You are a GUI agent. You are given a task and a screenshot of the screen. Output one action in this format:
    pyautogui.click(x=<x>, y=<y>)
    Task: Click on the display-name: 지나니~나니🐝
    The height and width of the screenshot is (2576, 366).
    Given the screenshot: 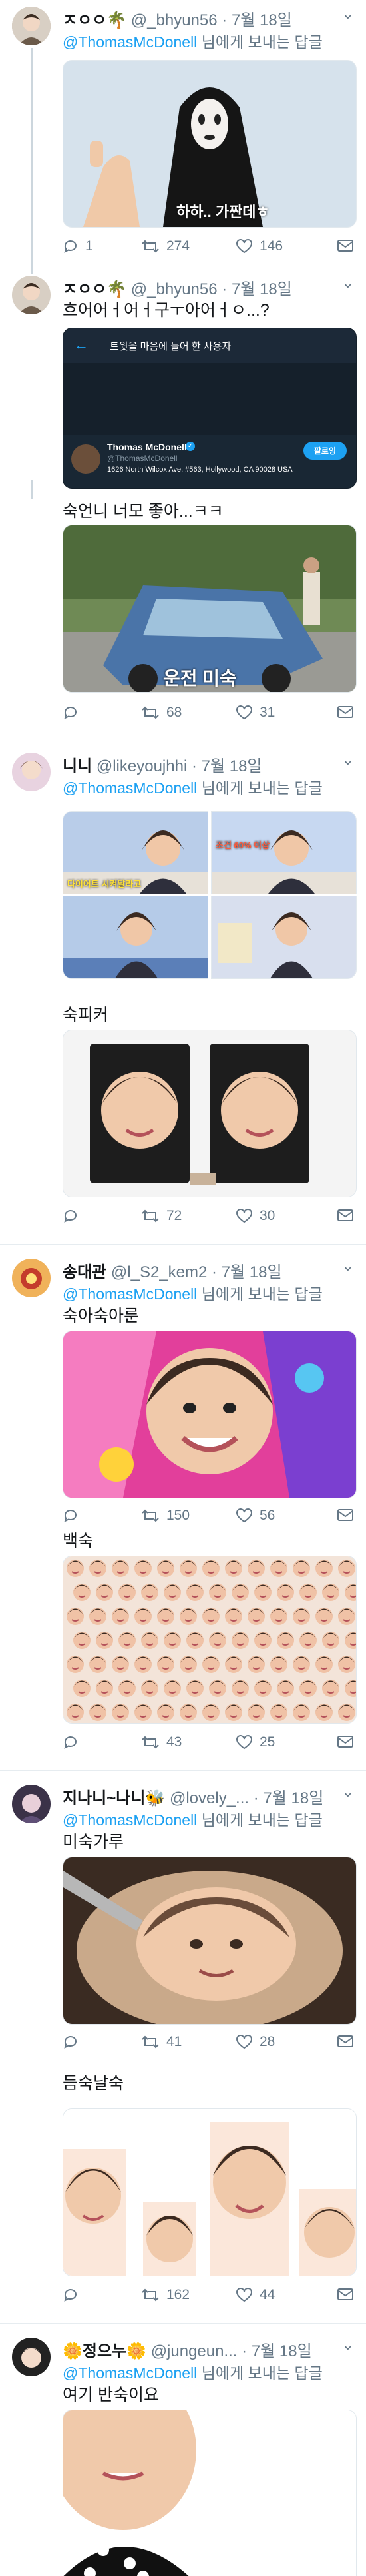 What is the action you would take?
    pyautogui.click(x=114, y=1798)
    